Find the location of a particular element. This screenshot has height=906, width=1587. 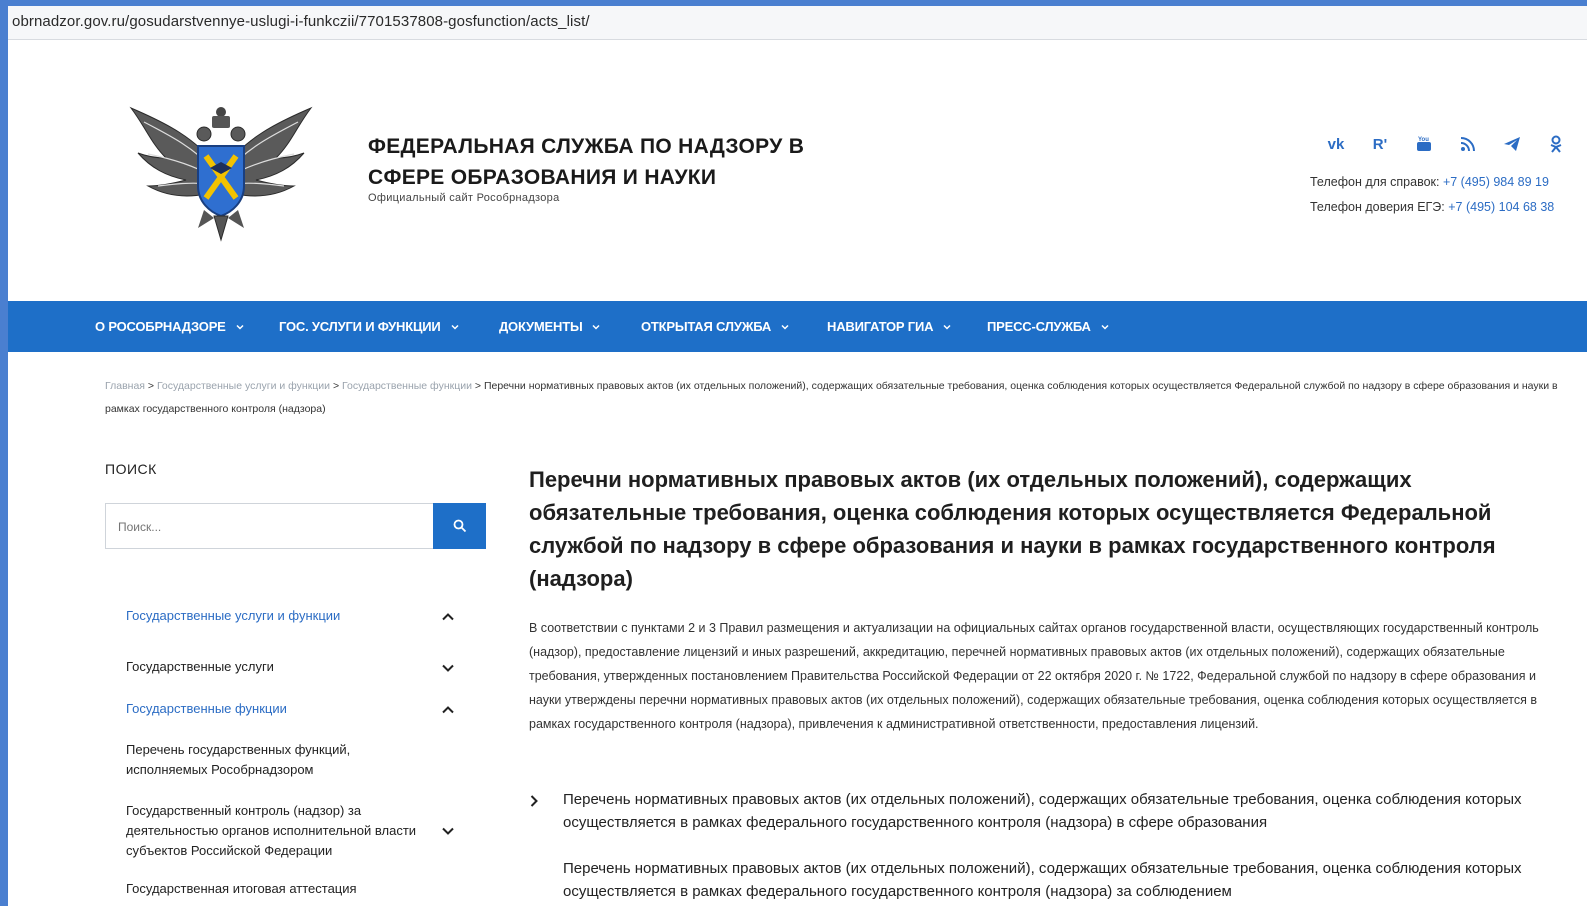

sidebar-item-services-and-functions: Государственные услуги и функции is located at coordinates (233, 616).